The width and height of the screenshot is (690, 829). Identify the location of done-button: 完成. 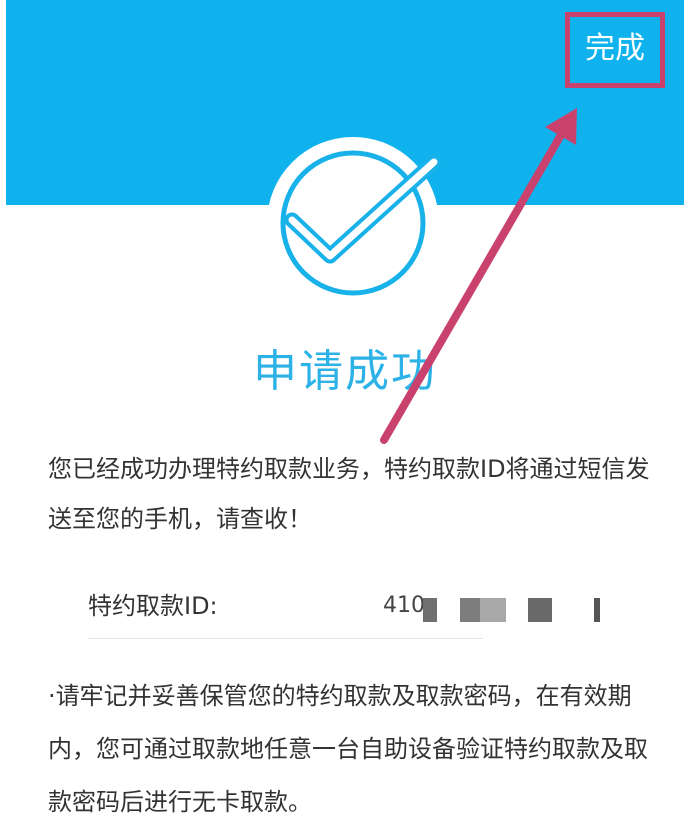
(615, 49).